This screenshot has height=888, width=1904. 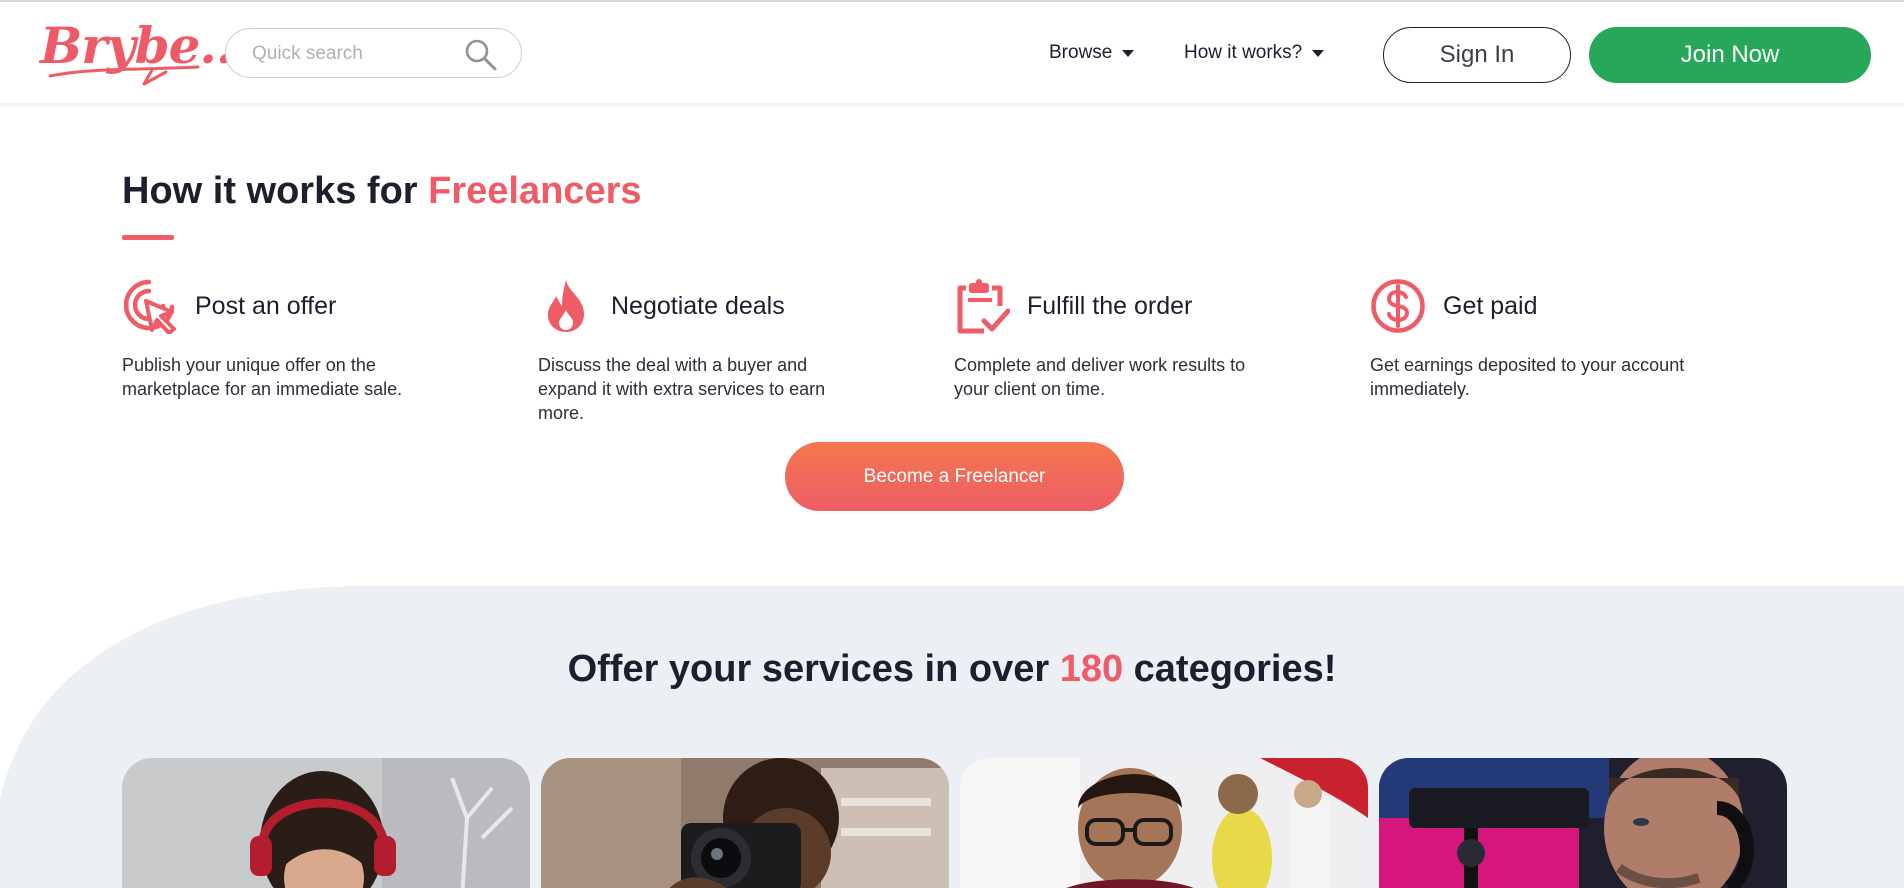 I want to click on become-freelancer-button: Become a Freelancer, so click(x=954, y=476).